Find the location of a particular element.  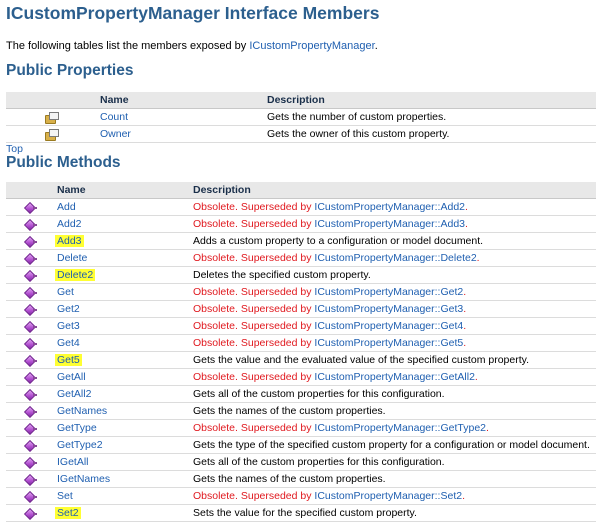

method-name-link: GetType is located at coordinates (77, 428).